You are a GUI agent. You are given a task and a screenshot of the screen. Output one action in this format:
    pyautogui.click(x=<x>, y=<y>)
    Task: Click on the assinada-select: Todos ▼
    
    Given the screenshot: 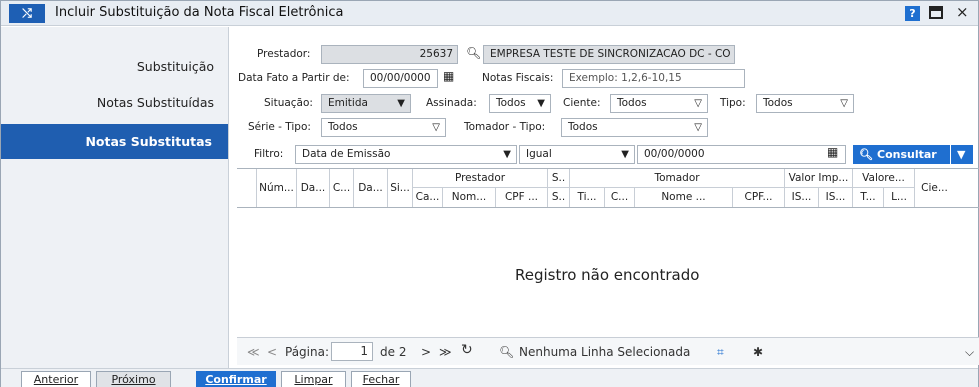 What is the action you would take?
    pyautogui.click(x=520, y=103)
    